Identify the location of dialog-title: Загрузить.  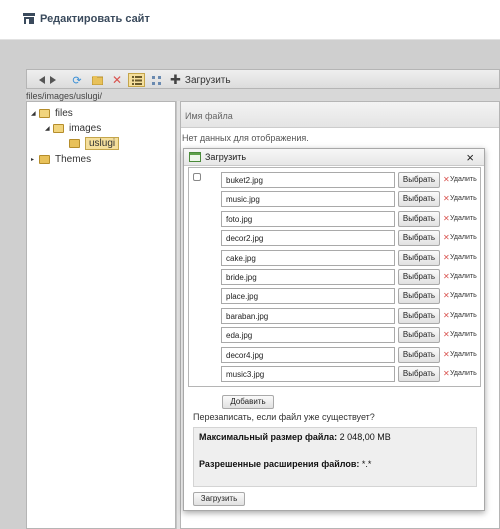
(226, 157).